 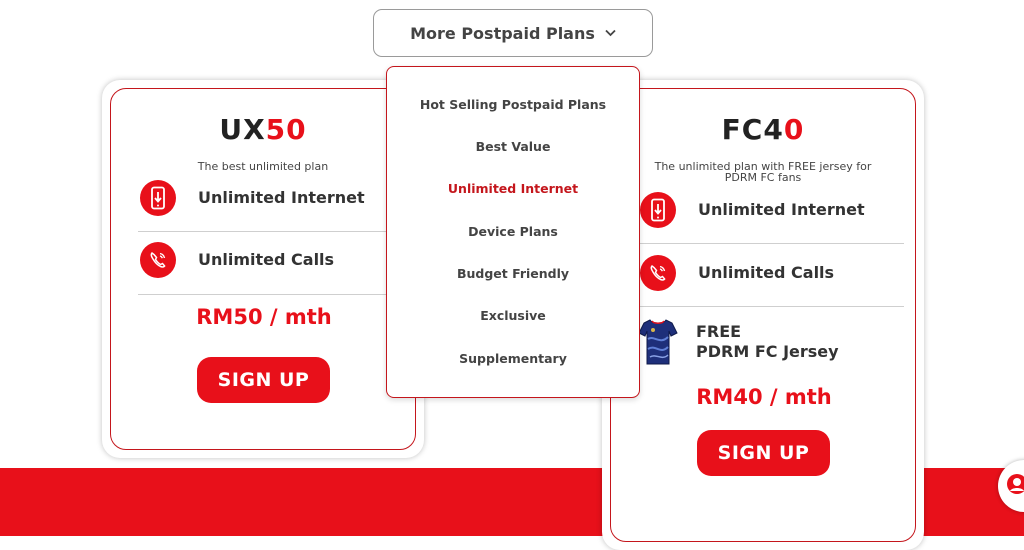 I want to click on plan-title: FC40, so click(x=763, y=129).